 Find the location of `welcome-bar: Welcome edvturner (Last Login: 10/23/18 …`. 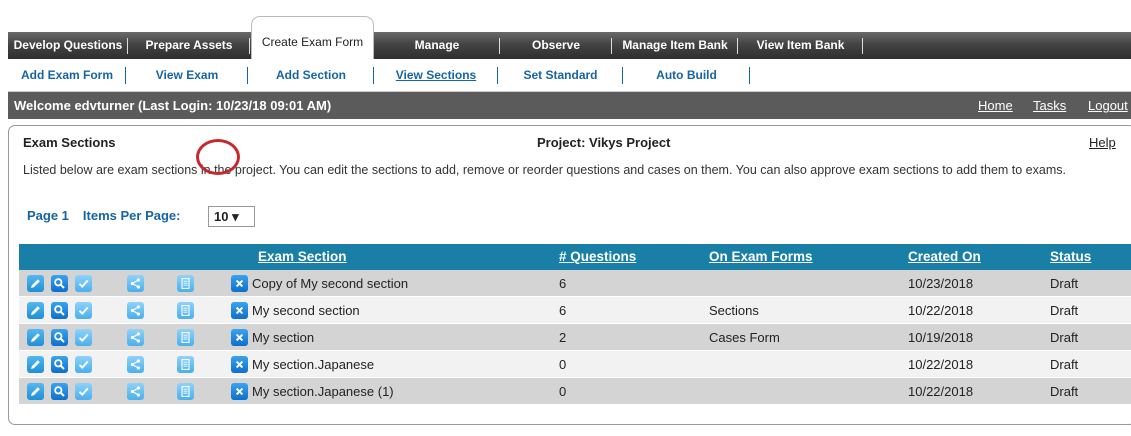

welcome-bar: Welcome edvturner (Last Login: 10/23/18 … is located at coordinates (569, 105).